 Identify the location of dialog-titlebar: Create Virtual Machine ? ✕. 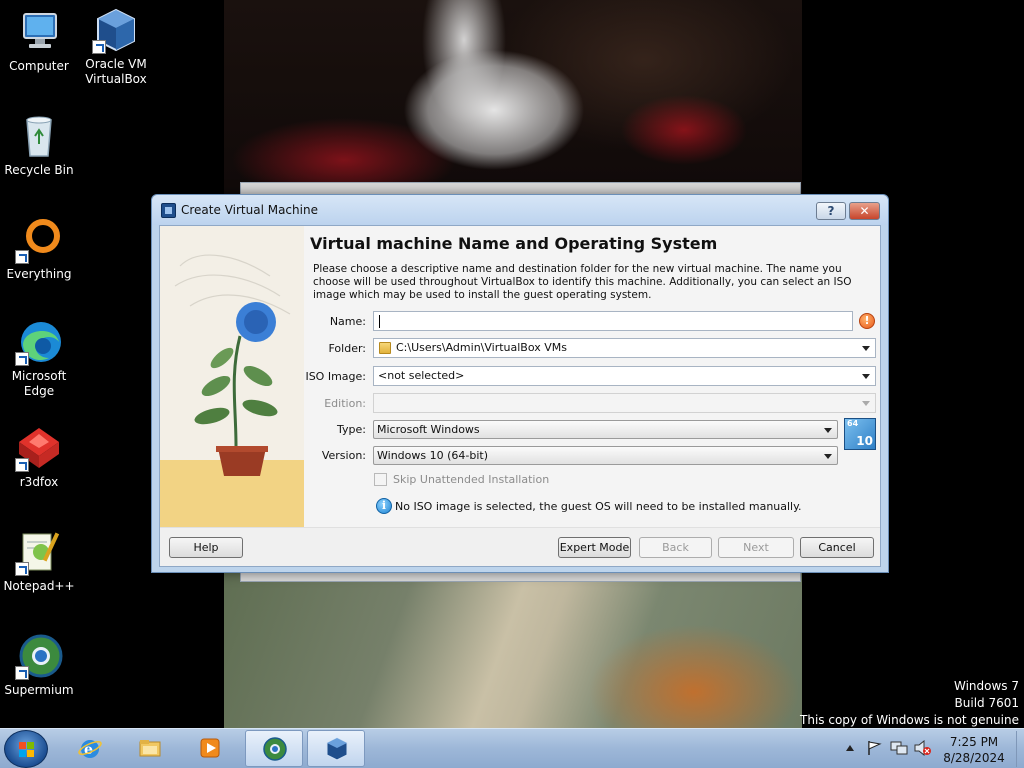
(520, 210).